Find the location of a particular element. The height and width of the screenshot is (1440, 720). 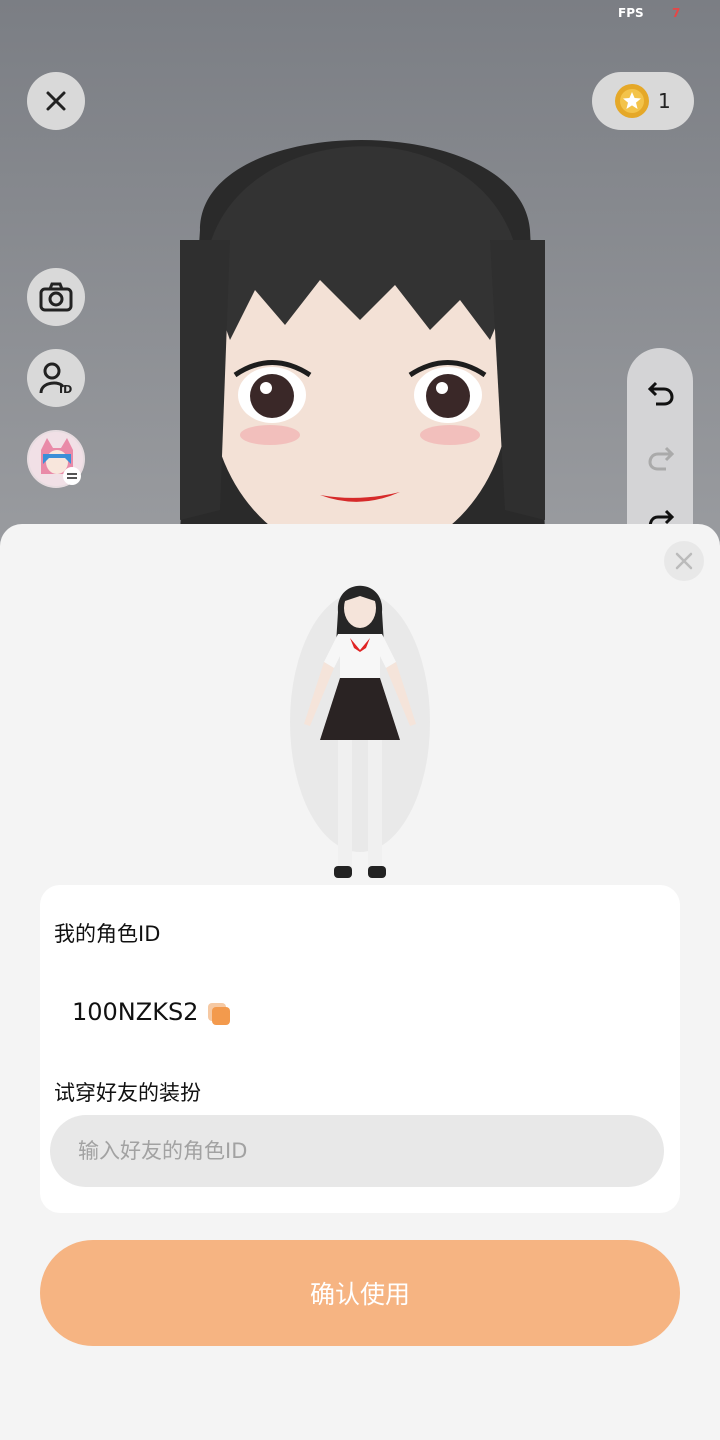

undo-icon is located at coordinates (661, 393).